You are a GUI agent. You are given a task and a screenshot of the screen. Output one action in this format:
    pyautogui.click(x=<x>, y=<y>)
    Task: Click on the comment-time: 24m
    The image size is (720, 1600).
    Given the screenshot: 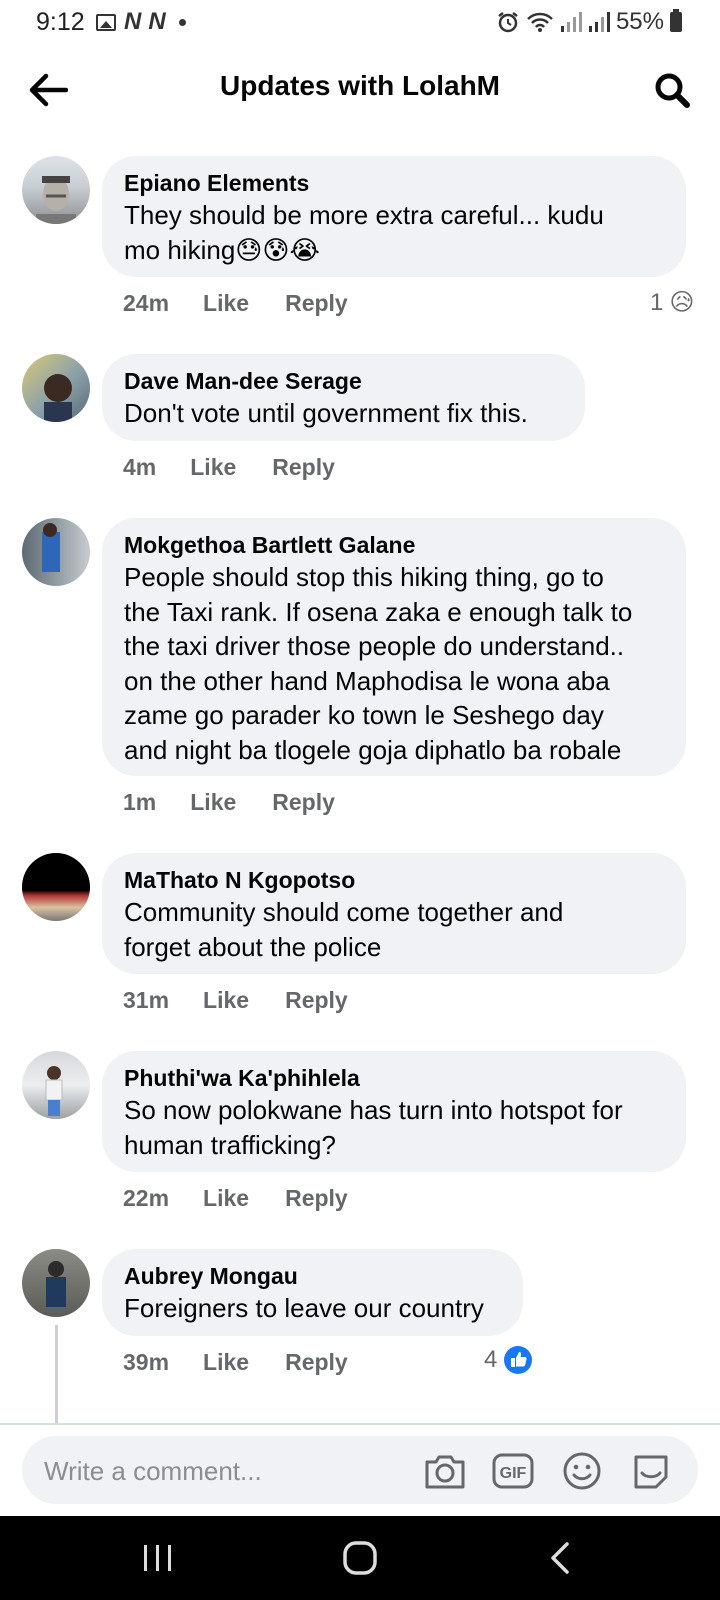 What is the action you would take?
    pyautogui.click(x=146, y=303)
    